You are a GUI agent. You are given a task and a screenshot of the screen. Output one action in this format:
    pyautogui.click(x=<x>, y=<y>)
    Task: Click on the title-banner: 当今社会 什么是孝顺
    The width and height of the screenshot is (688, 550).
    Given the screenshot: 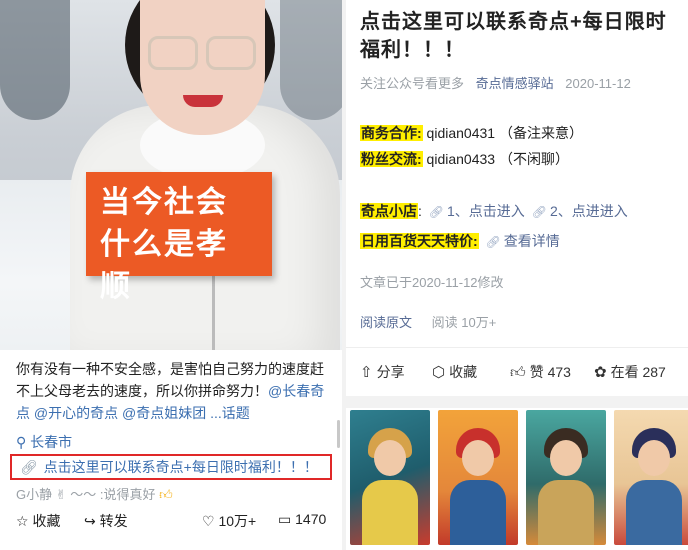 What is the action you would take?
    pyautogui.click(x=179, y=238)
    